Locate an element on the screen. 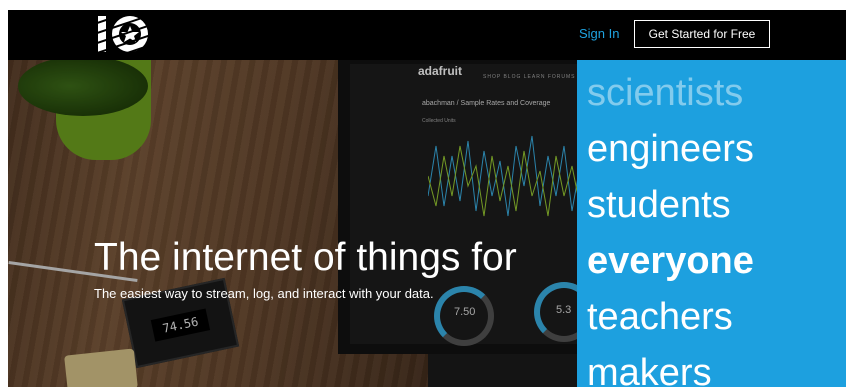  word-scientists: scientists is located at coordinates (665, 93).